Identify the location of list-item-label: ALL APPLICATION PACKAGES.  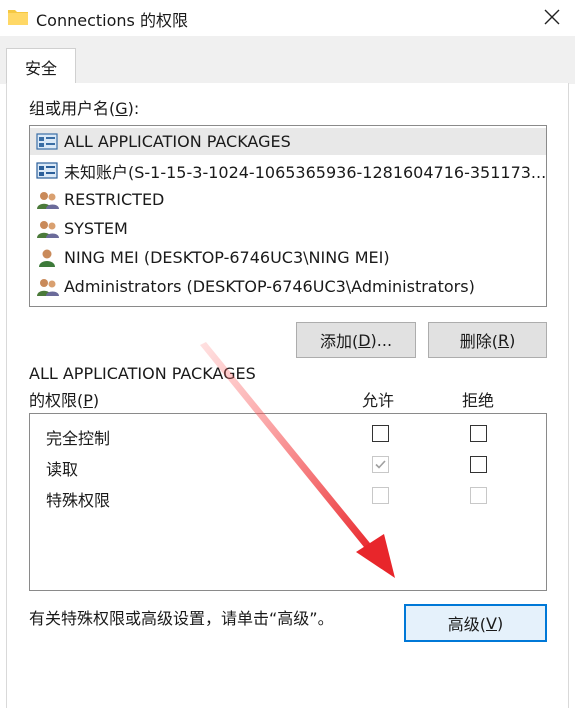
(177, 141).